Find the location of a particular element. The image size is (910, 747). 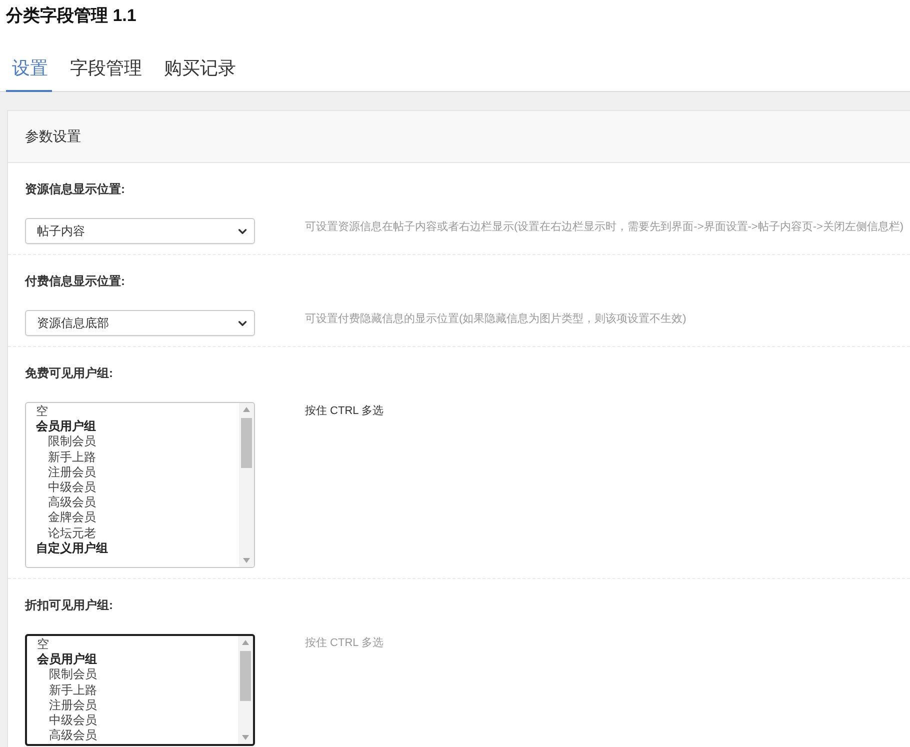

option-group-label: 自定义用户组 is located at coordinates (72, 548).